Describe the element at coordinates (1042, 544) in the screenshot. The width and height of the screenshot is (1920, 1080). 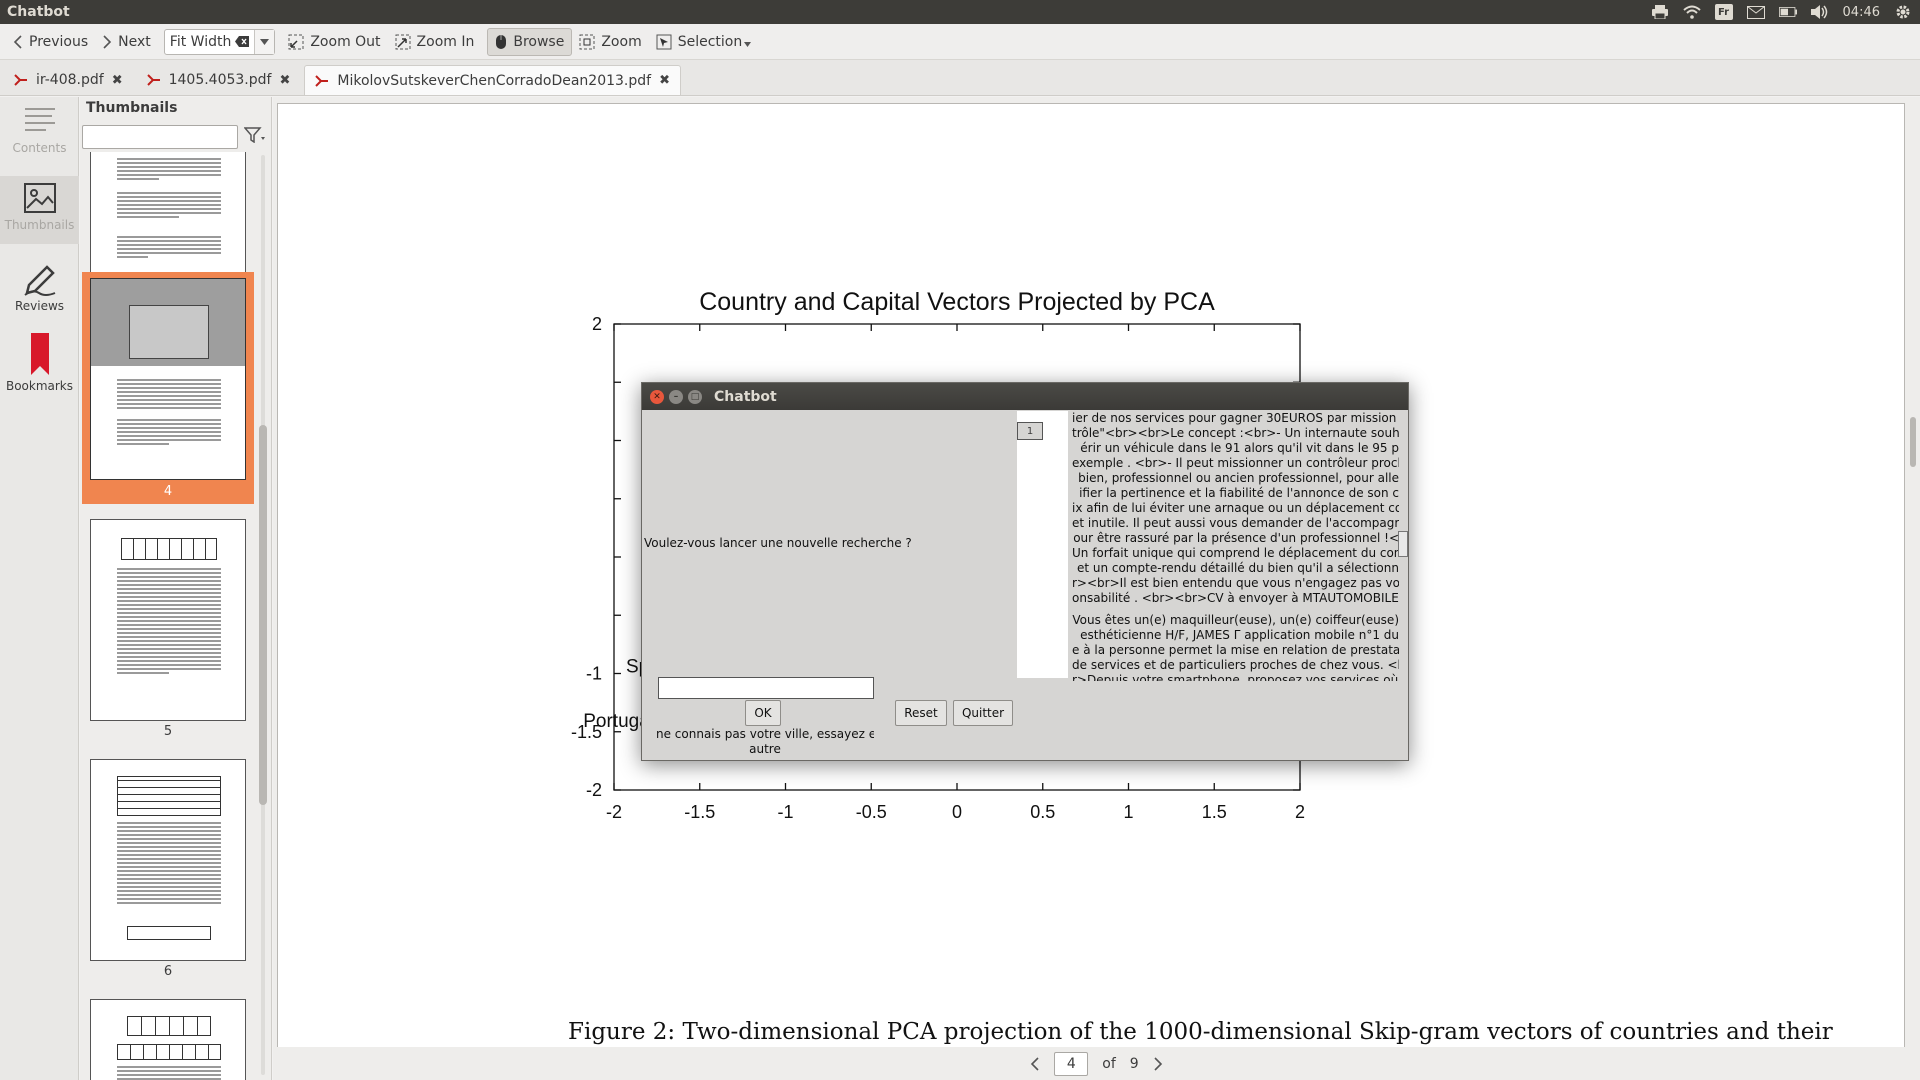
I see `result-list: 1` at that location.